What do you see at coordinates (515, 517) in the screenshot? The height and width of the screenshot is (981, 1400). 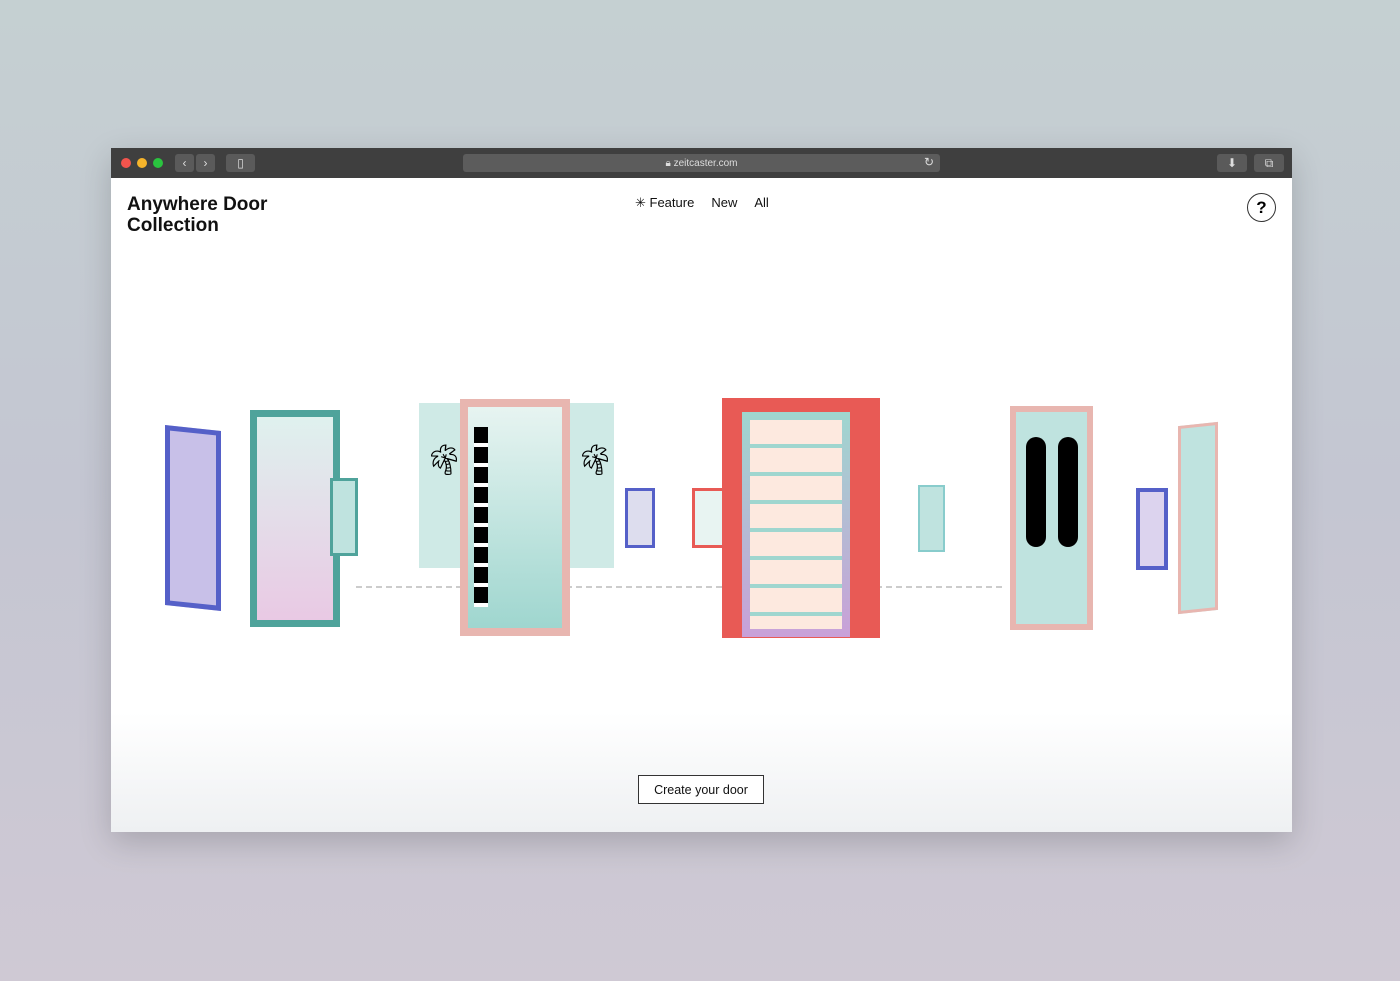 I see `door-palm` at bounding box center [515, 517].